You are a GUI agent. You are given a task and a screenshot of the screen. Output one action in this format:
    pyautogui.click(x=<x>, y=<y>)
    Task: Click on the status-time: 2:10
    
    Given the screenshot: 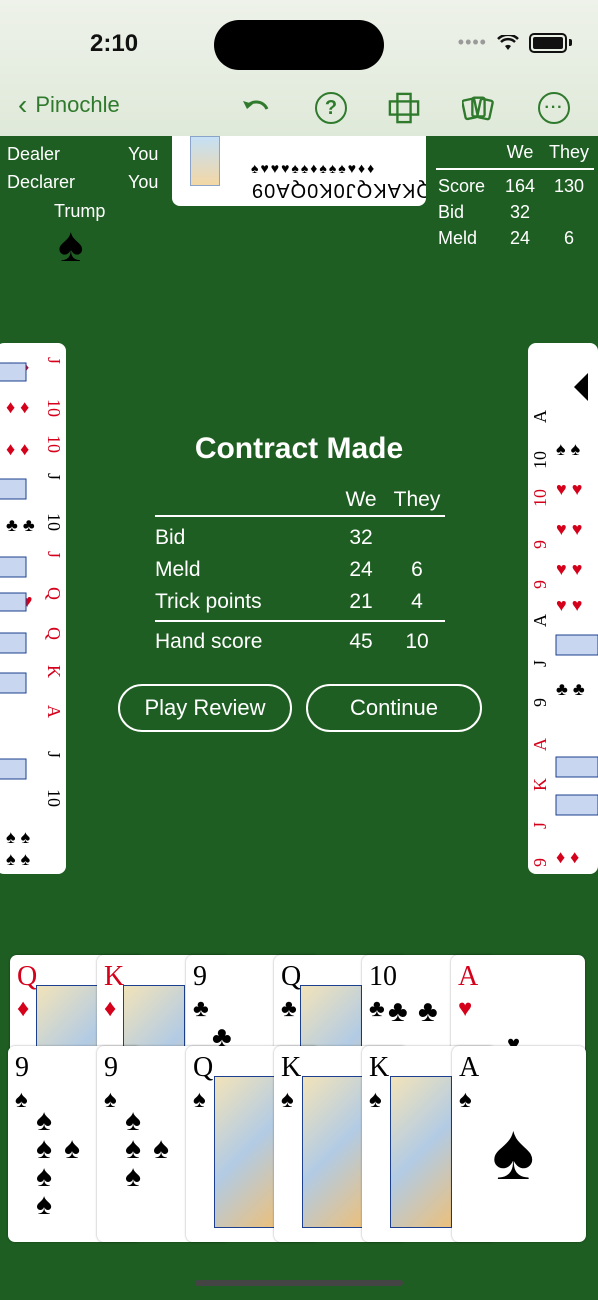 What is the action you would take?
    pyautogui.click(x=114, y=43)
    